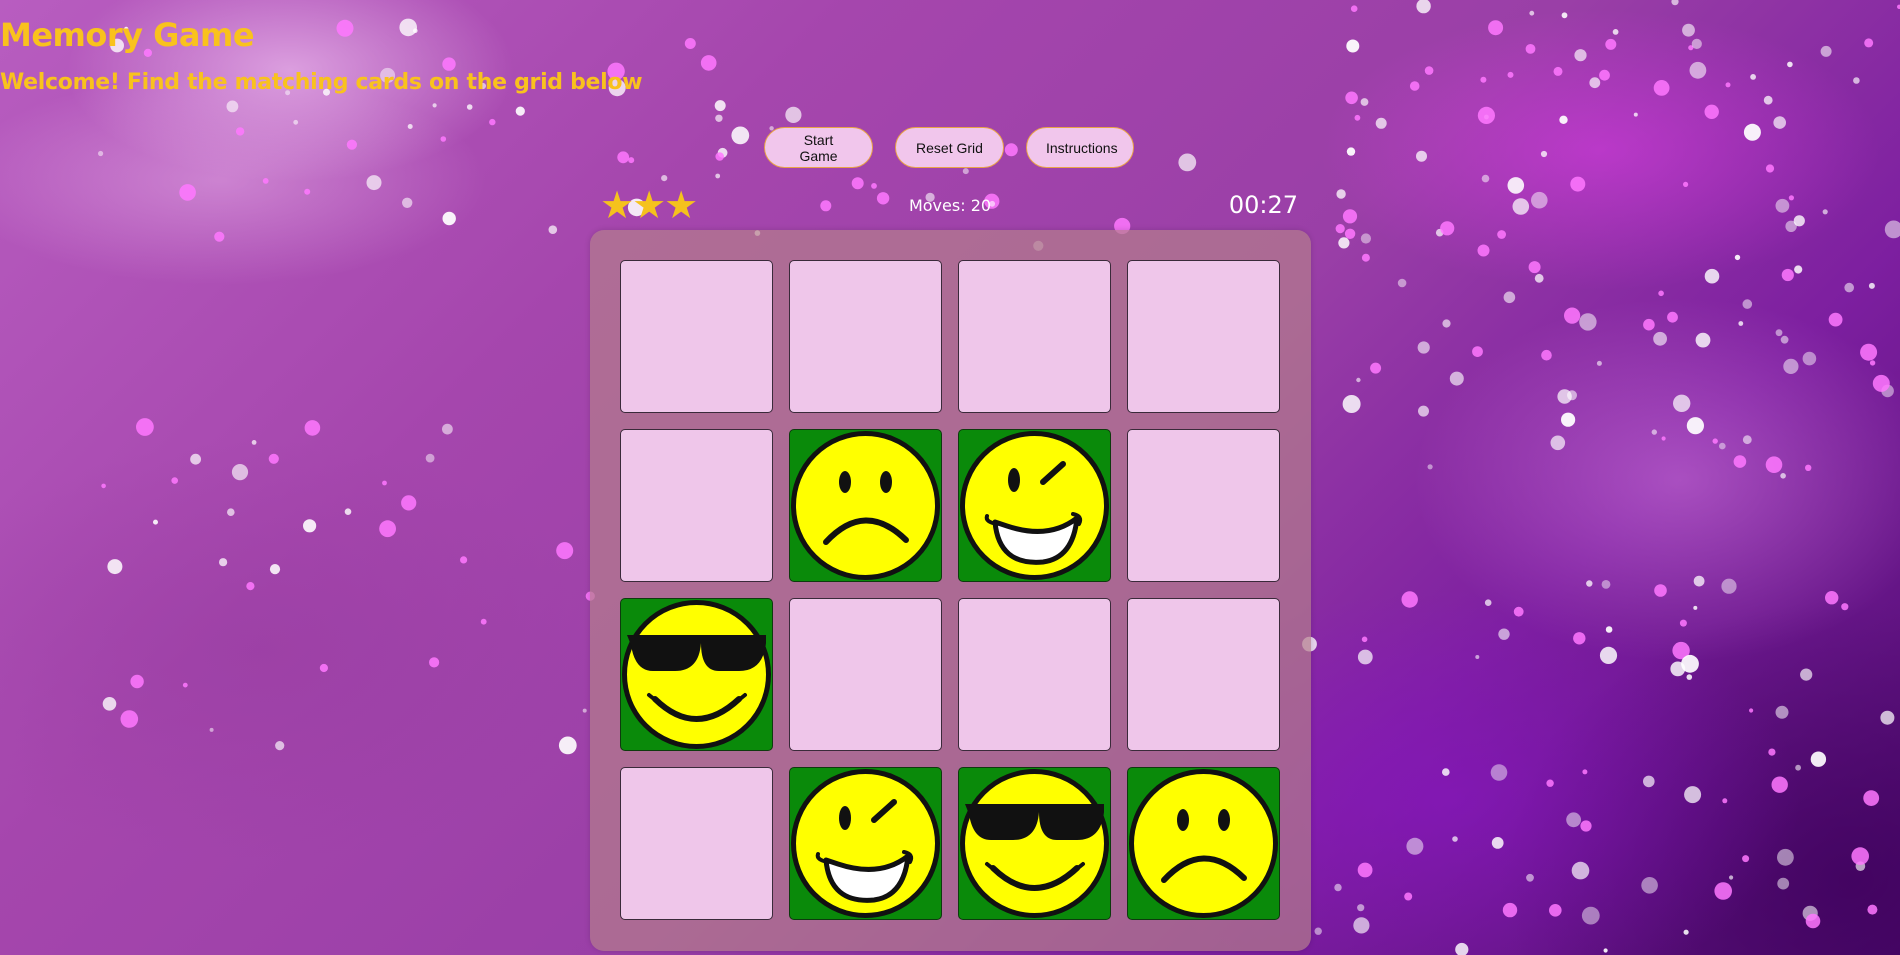 This screenshot has width=1900, height=955. What do you see at coordinates (1080, 147) in the screenshot?
I see `instructions-button: Instructions` at bounding box center [1080, 147].